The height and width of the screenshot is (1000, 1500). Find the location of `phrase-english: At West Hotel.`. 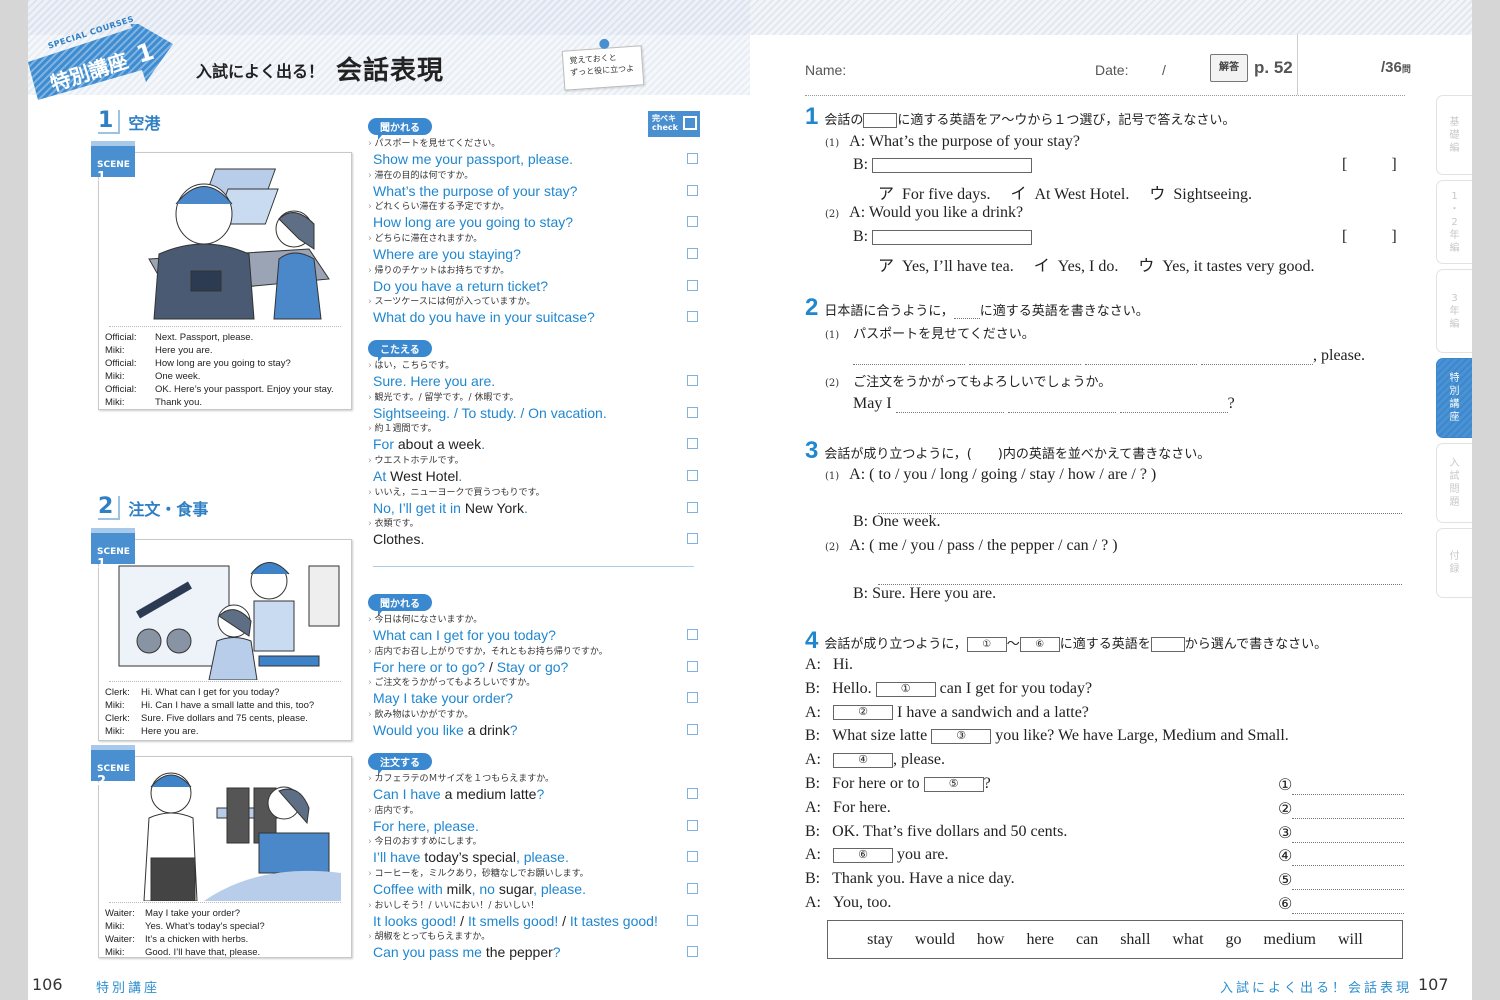

phrase-english: At West Hotel. is located at coordinates (533, 476).